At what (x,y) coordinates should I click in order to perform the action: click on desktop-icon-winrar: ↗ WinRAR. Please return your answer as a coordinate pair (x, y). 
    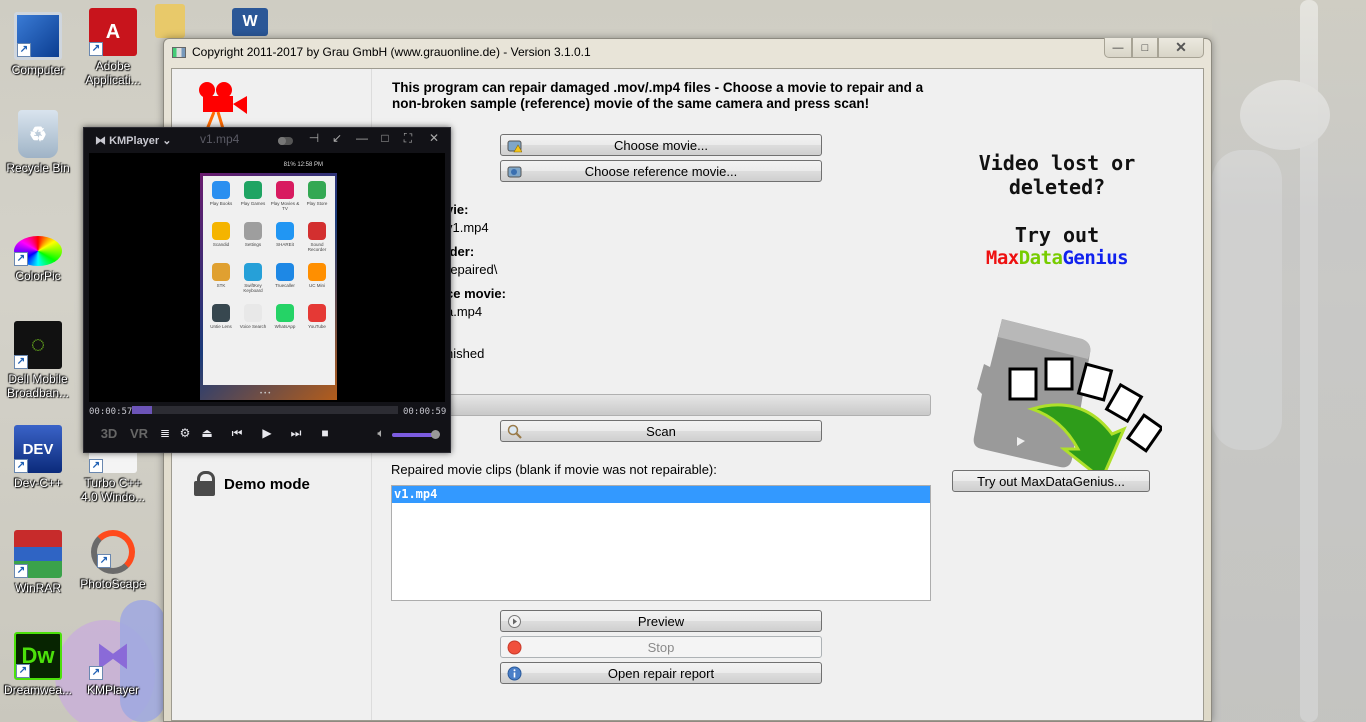
    Looking at the image, I should click on (38, 562).